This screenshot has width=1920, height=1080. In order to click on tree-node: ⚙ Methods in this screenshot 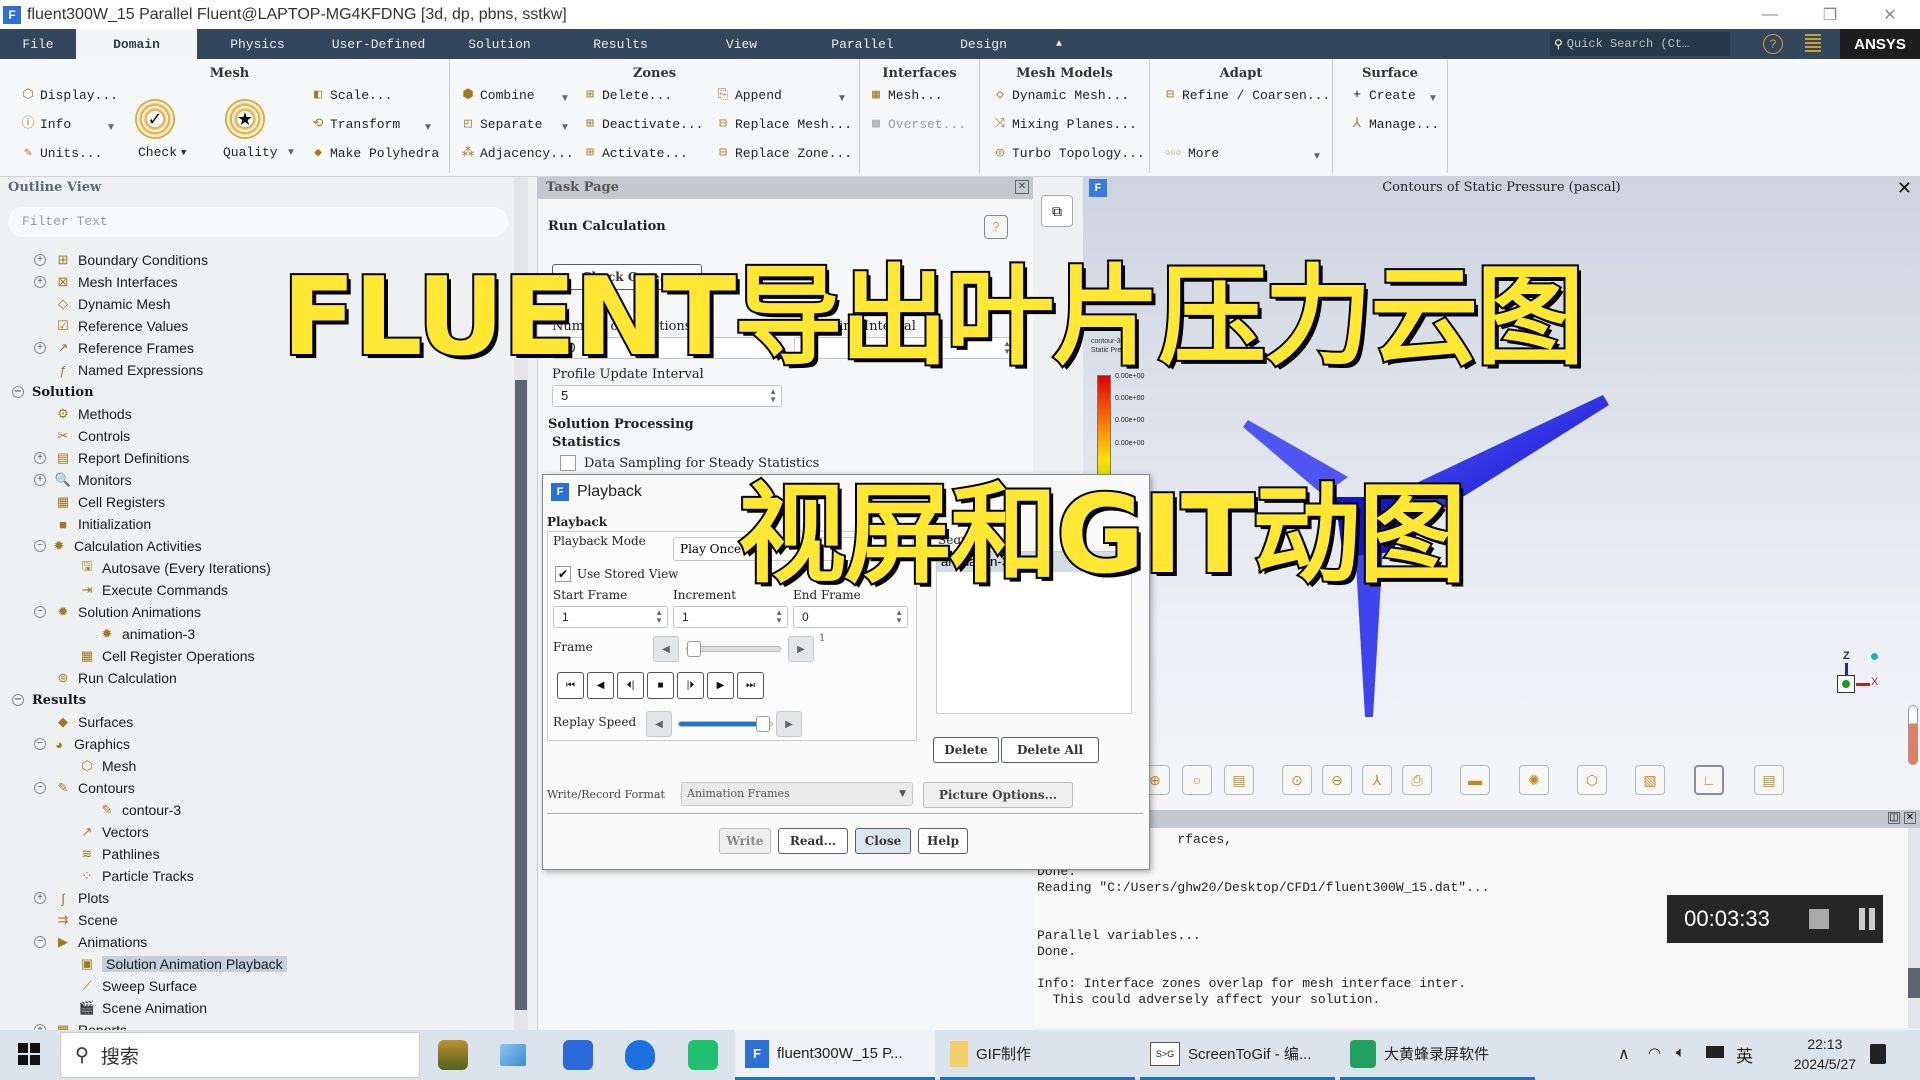, I will do `click(83, 414)`.